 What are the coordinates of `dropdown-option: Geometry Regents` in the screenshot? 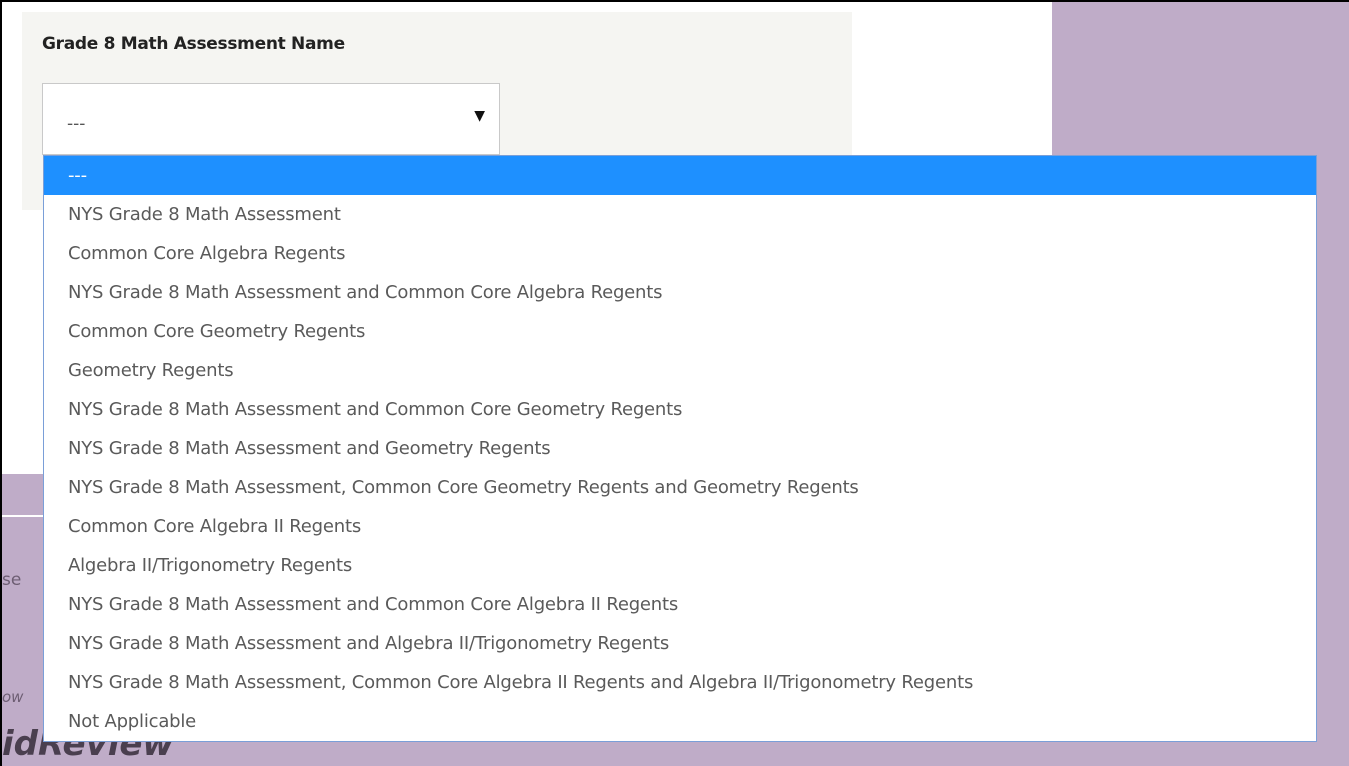 It's located at (680, 370).